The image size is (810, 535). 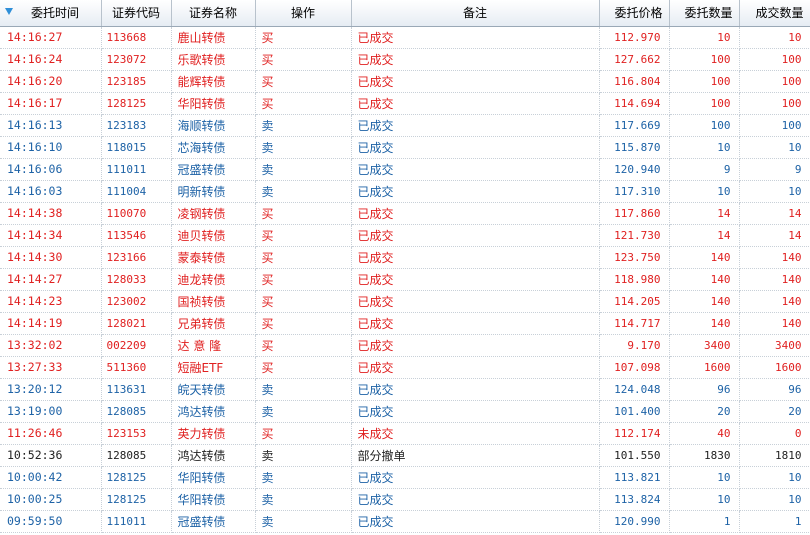 What do you see at coordinates (634, 191) in the screenshot?
I see `cell-price: 117.310` at bounding box center [634, 191].